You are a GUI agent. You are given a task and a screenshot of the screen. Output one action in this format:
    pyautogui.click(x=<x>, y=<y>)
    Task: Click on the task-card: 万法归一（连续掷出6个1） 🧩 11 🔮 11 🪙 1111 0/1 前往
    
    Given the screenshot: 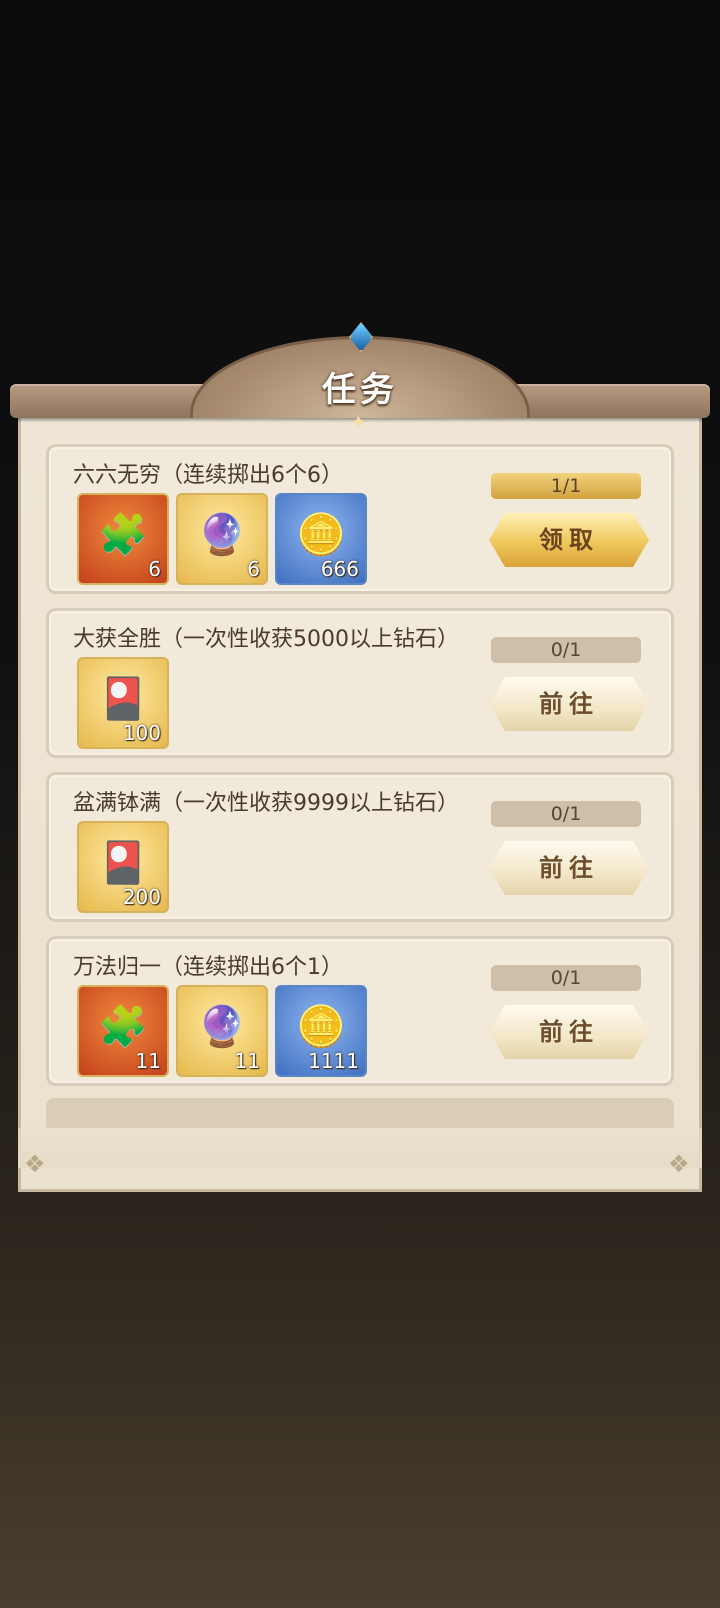 What is the action you would take?
    pyautogui.click(x=360, y=1011)
    